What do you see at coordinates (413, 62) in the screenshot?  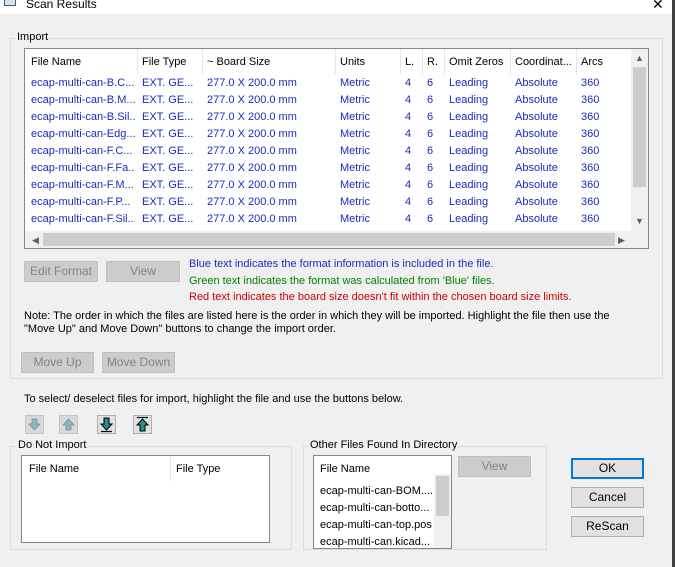 I see `column-header-l: L.` at bounding box center [413, 62].